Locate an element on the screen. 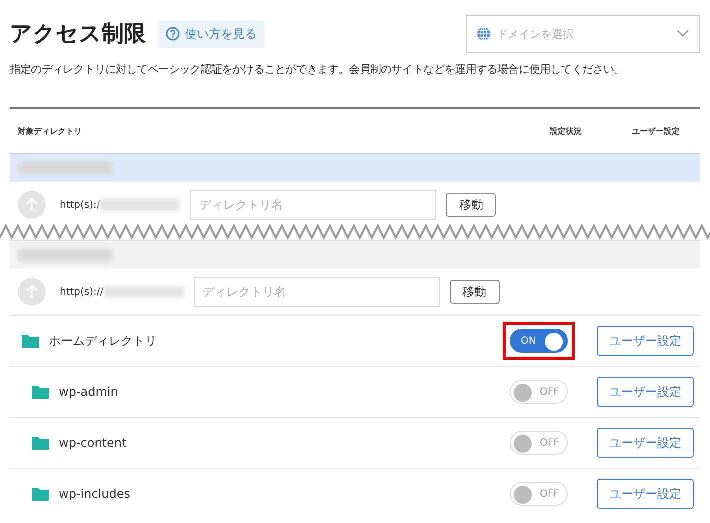  page-title: アクセス制限 is located at coordinates (78, 35).